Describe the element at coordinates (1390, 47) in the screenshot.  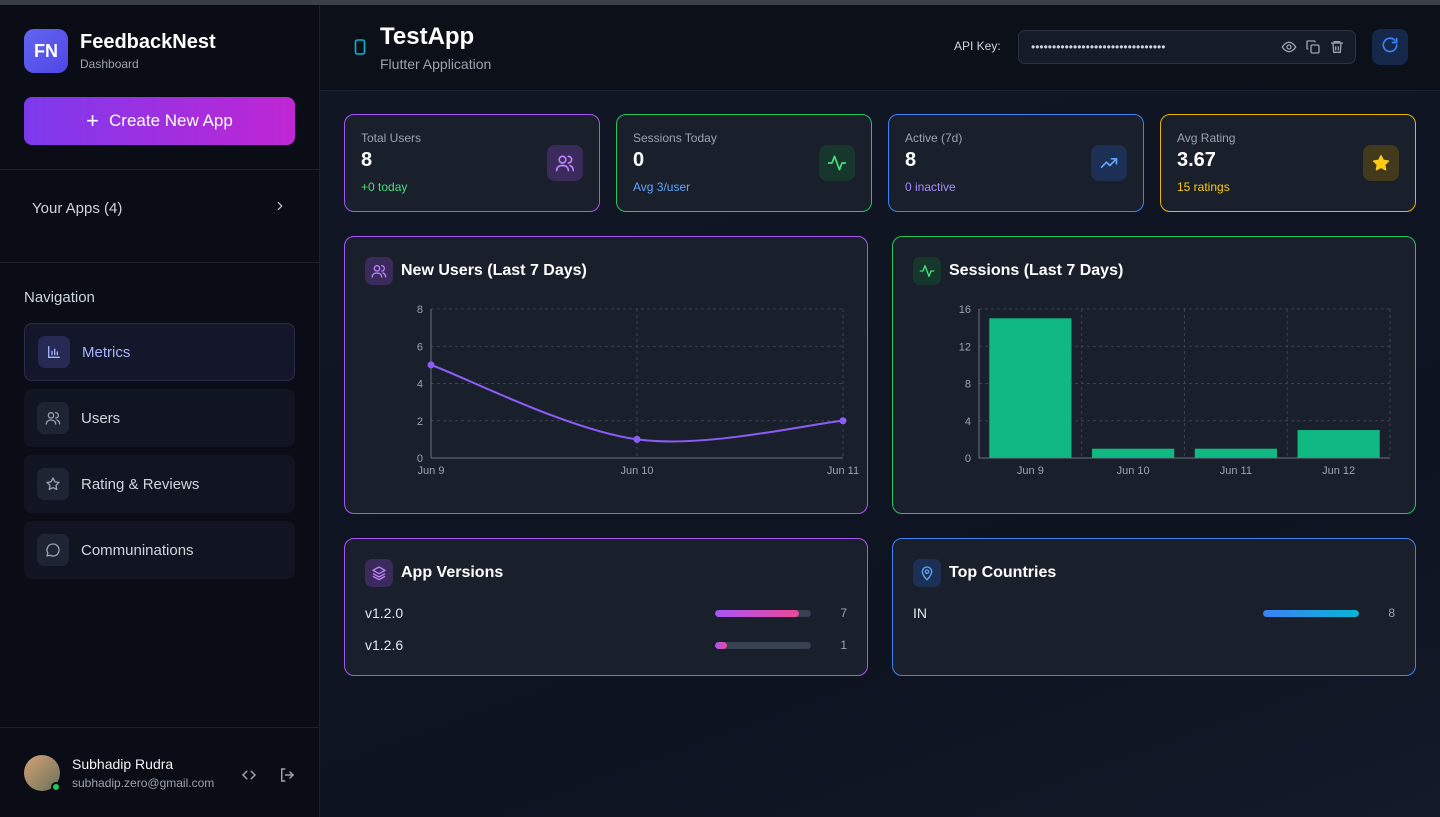
I see `refresh-button` at that location.